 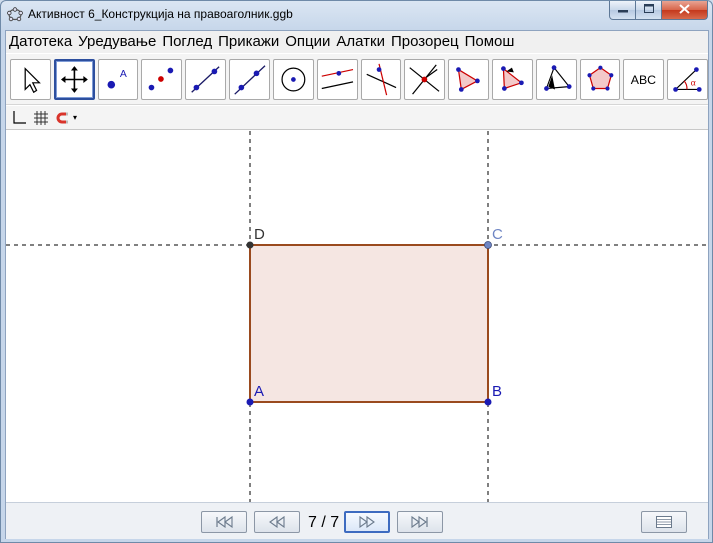 I want to click on parallel-line-icon, so click(x=337, y=78).